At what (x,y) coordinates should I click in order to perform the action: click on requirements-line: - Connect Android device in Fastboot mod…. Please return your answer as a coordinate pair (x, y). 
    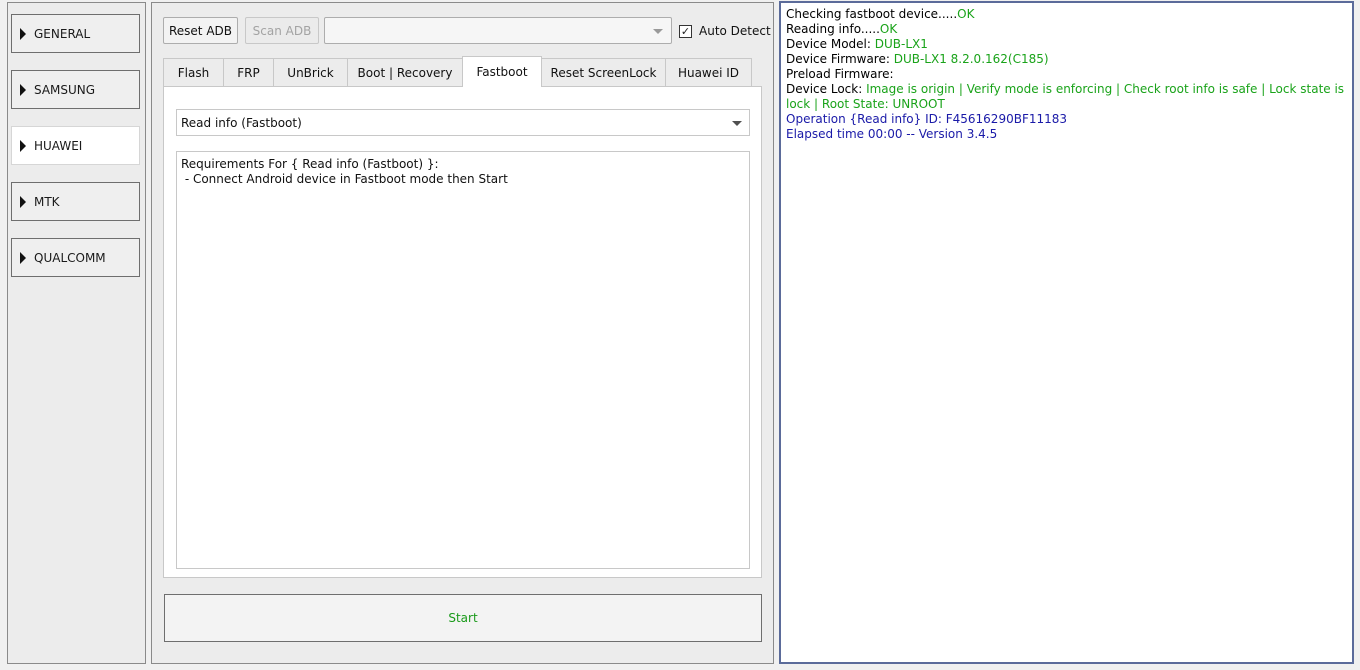
    Looking at the image, I should click on (344, 179).